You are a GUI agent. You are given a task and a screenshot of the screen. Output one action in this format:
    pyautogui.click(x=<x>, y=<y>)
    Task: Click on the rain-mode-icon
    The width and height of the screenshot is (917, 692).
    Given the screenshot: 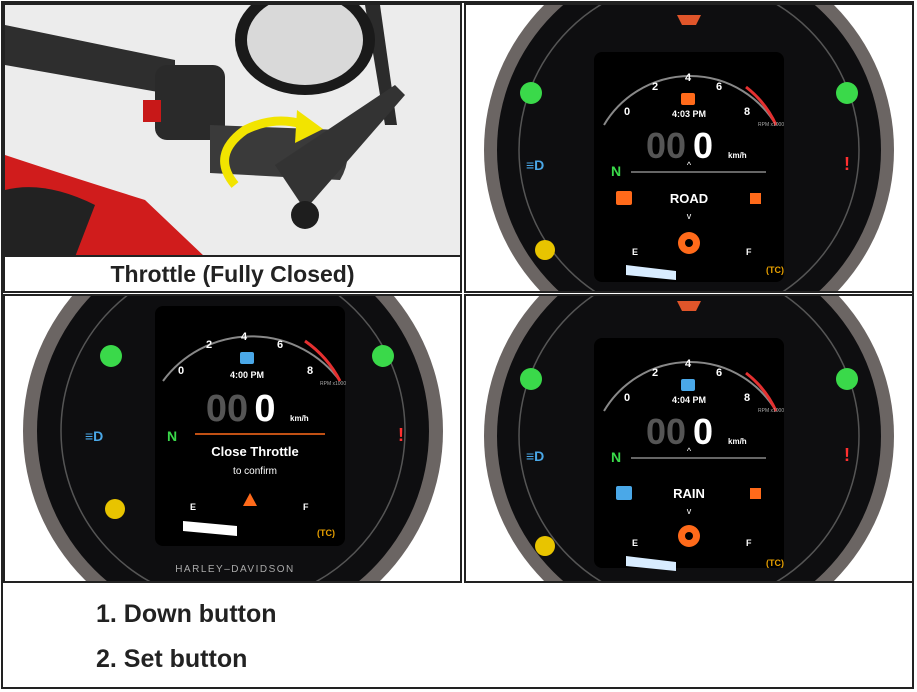 What is the action you would take?
    pyautogui.click(x=688, y=385)
    